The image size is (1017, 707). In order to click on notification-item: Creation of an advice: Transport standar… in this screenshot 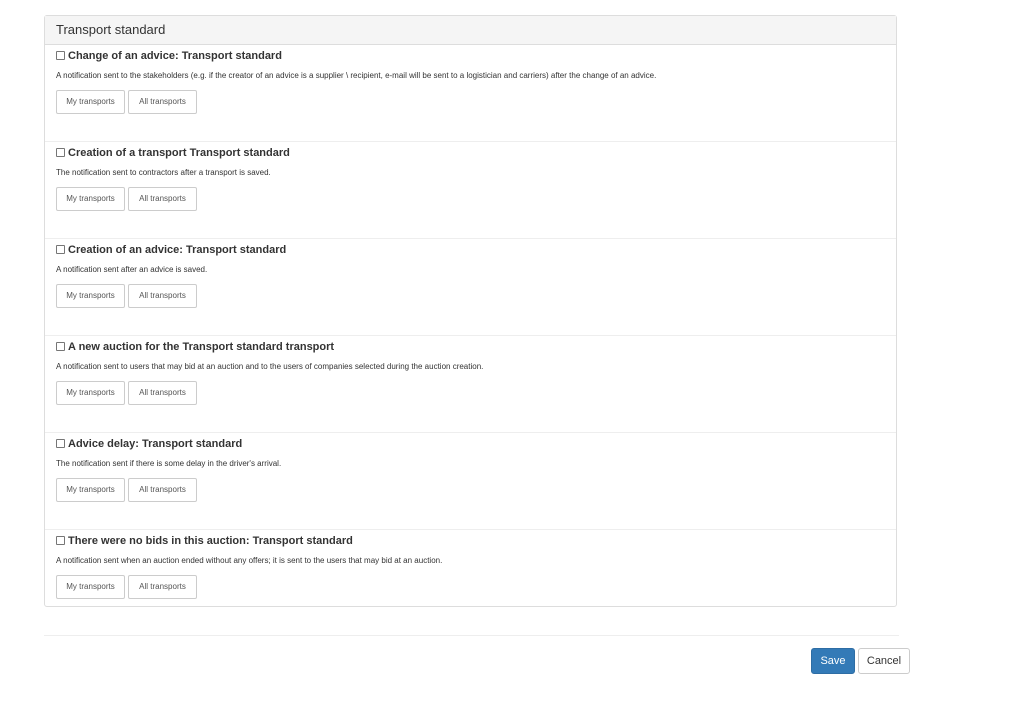, I will do `click(470, 287)`.